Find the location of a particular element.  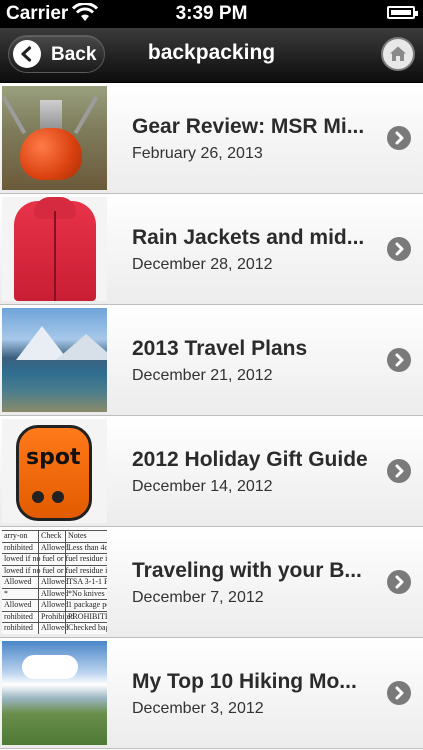

page-title: backpacking is located at coordinates (211, 52).